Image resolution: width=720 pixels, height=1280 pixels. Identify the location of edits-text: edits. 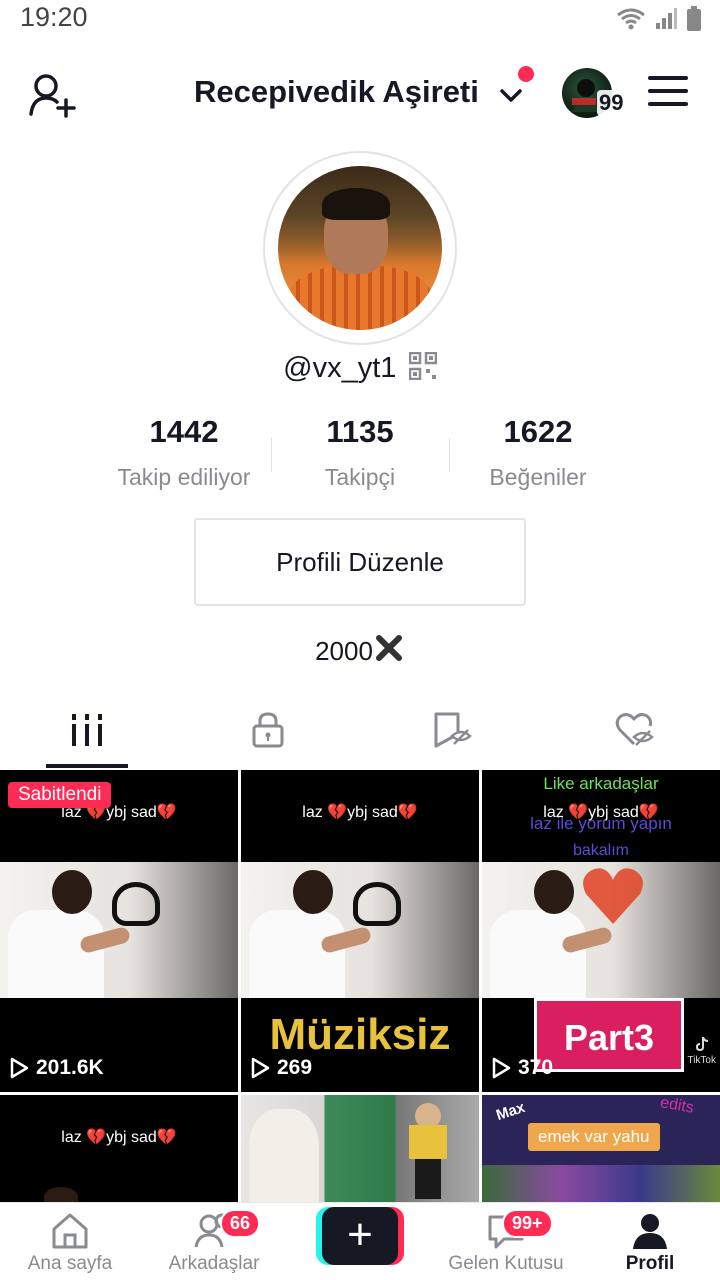
(677, 1106).